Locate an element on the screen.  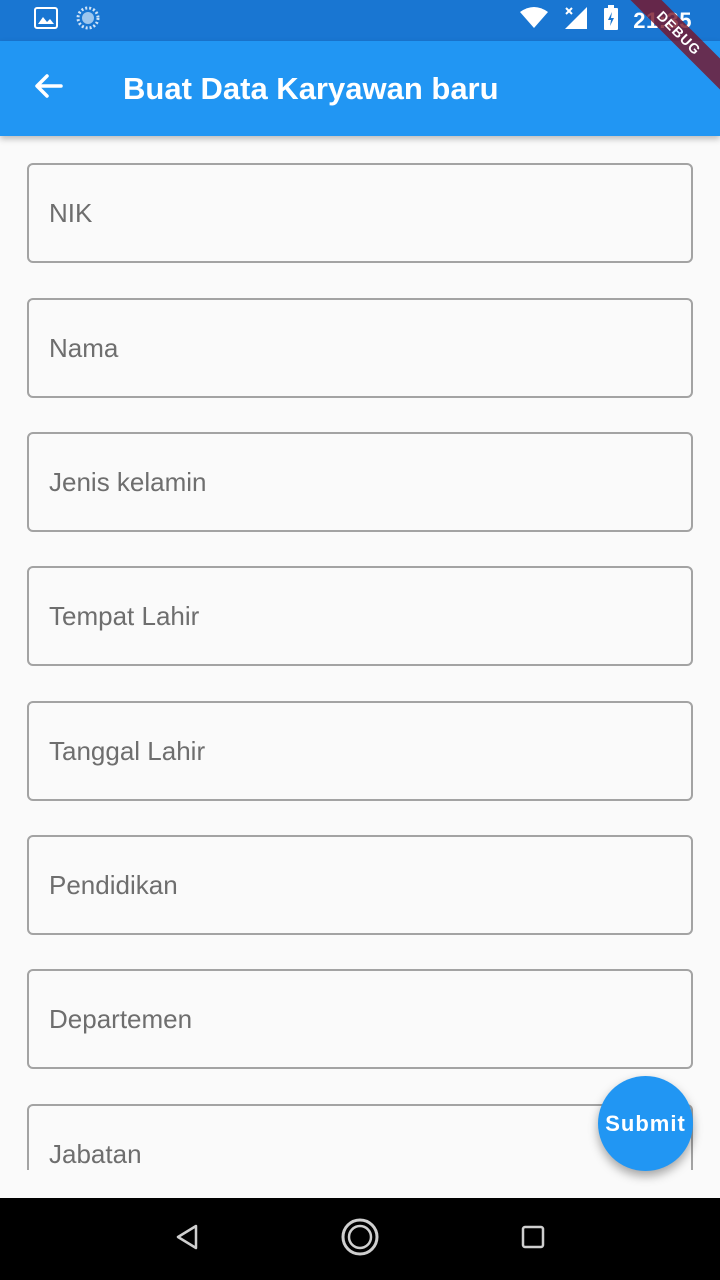
jabatan-field is located at coordinates (370, 1138).